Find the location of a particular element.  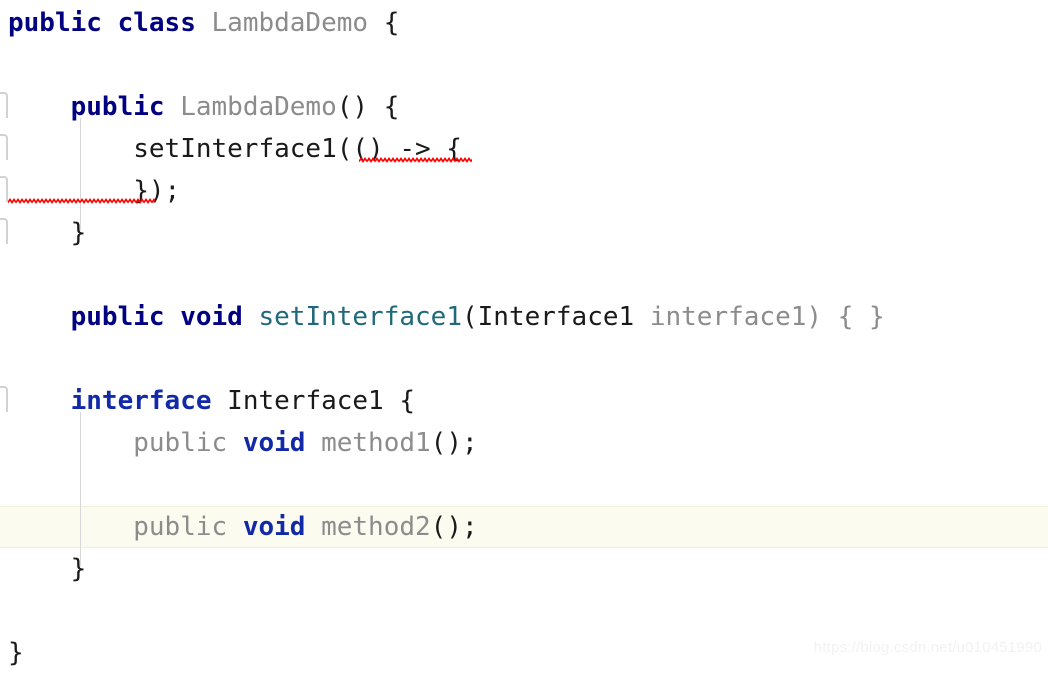

code-line-3: public LambdaDemo() { is located at coordinates (528, 107).